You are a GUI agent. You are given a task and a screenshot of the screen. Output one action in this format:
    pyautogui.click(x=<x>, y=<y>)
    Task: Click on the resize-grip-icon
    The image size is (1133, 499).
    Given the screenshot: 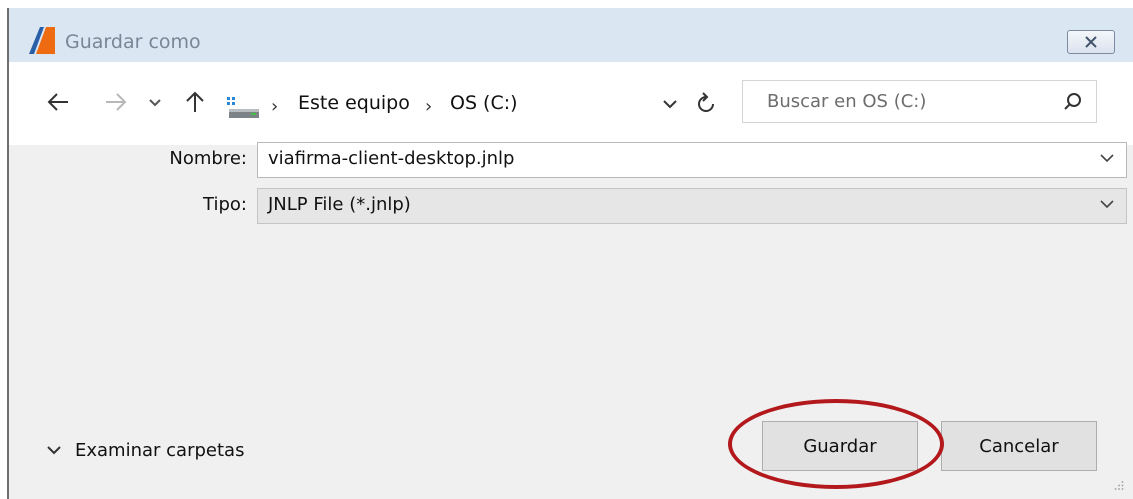 What is the action you would take?
    pyautogui.click(x=1119, y=485)
    